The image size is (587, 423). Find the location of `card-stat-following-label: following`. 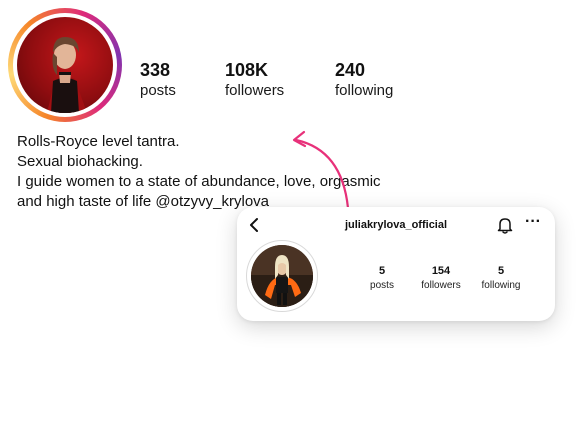

card-stat-following-label: following is located at coordinates (501, 285).